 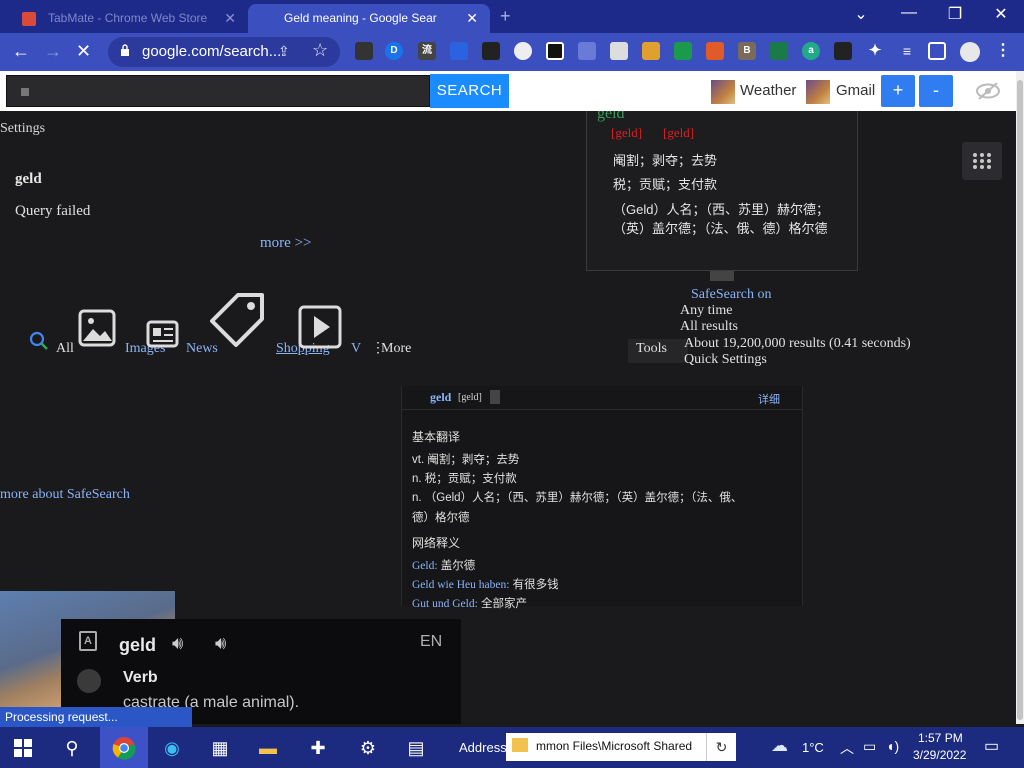 What do you see at coordinates (460, 585) in the screenshot?
I see `web-term: Geld wie Heu haben:` at bounding box center [460, 585].